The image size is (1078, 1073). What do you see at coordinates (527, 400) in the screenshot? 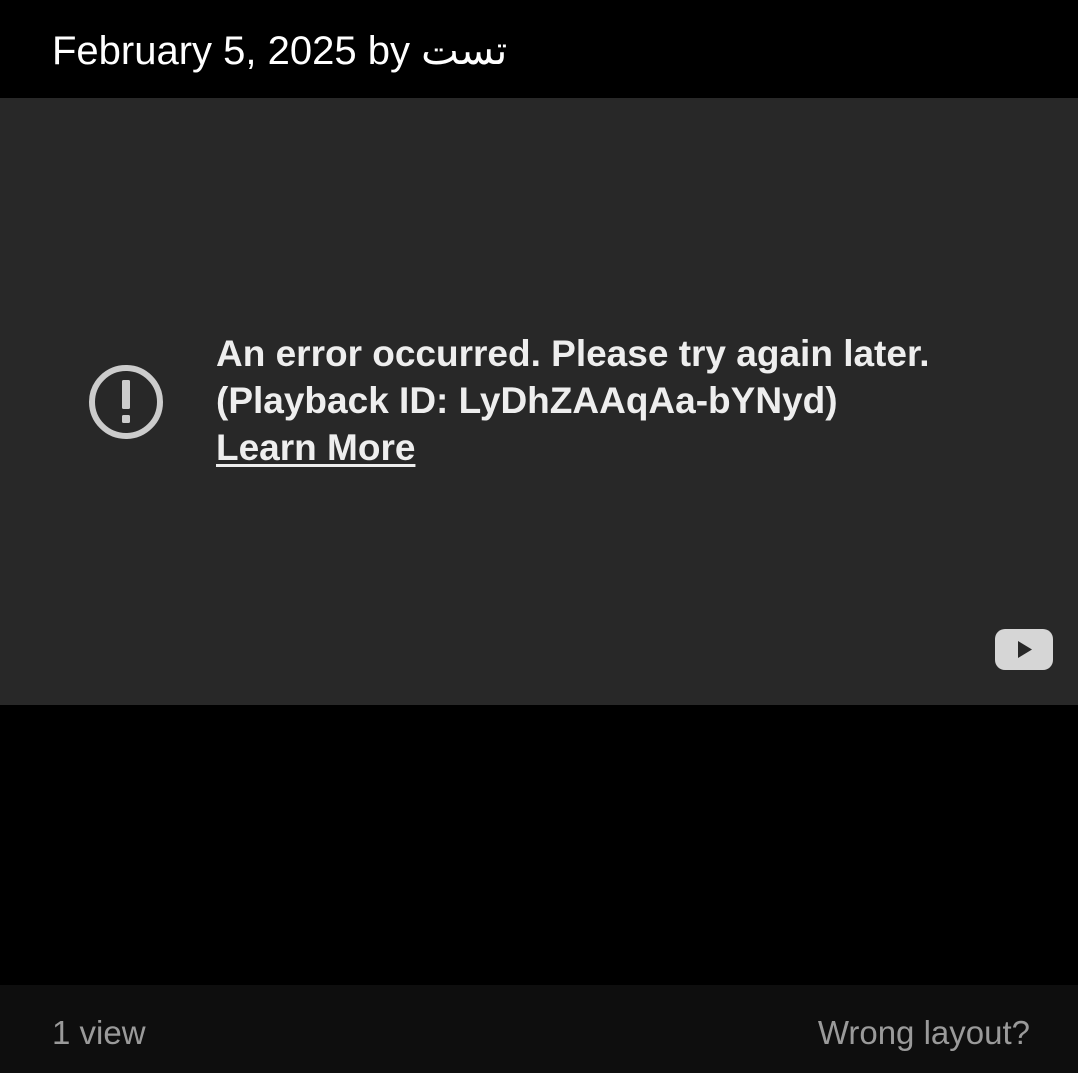
I see `playback-id: (Playback ID: LyDhZAAqAa-bYNyd)` at bounding box center [527, 400].